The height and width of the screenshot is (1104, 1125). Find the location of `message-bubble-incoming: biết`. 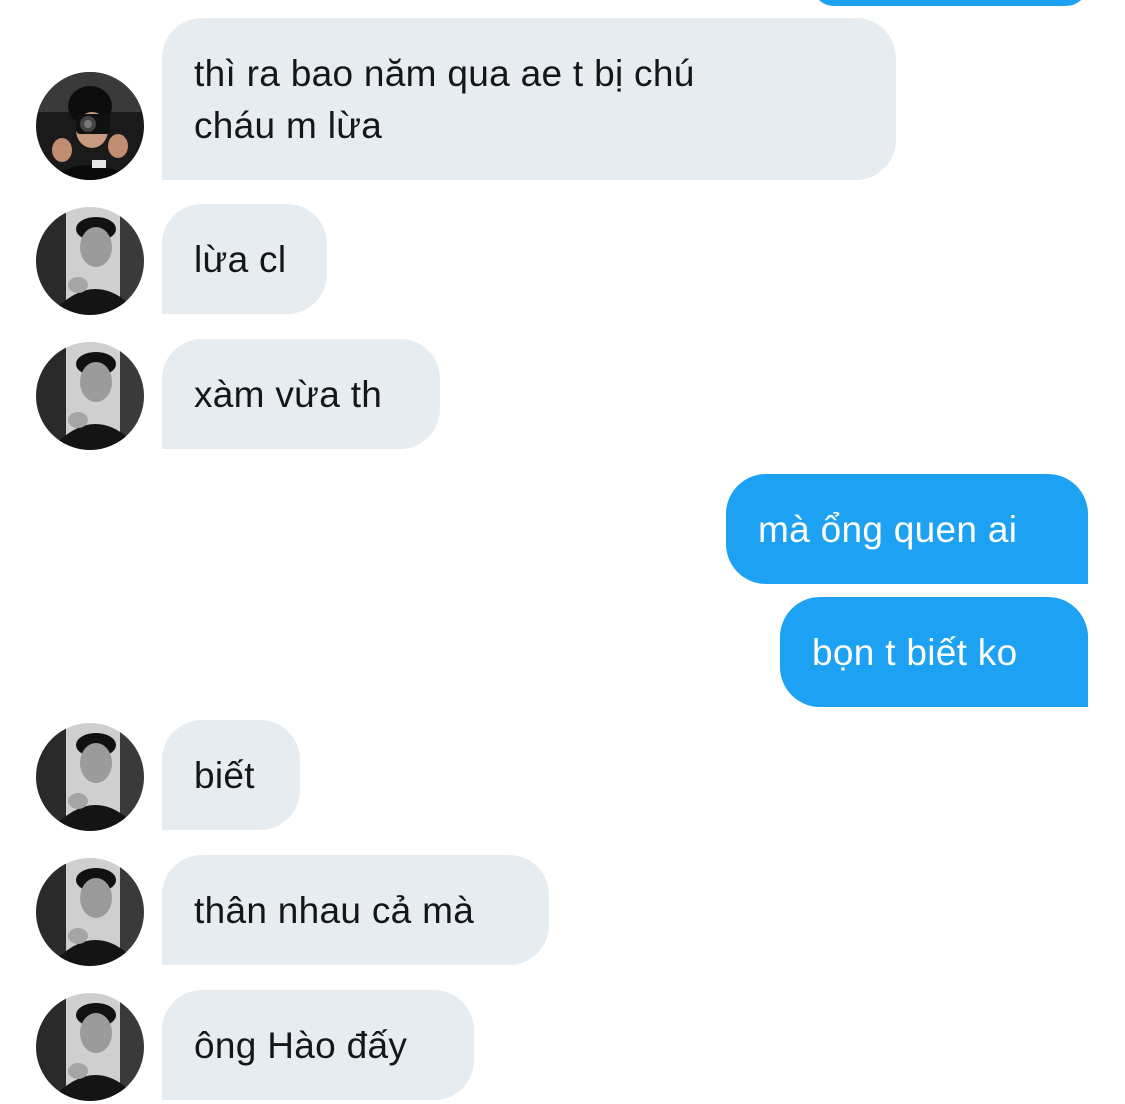

message-bubble-incoming: biết is located at coordinates (231, 775).